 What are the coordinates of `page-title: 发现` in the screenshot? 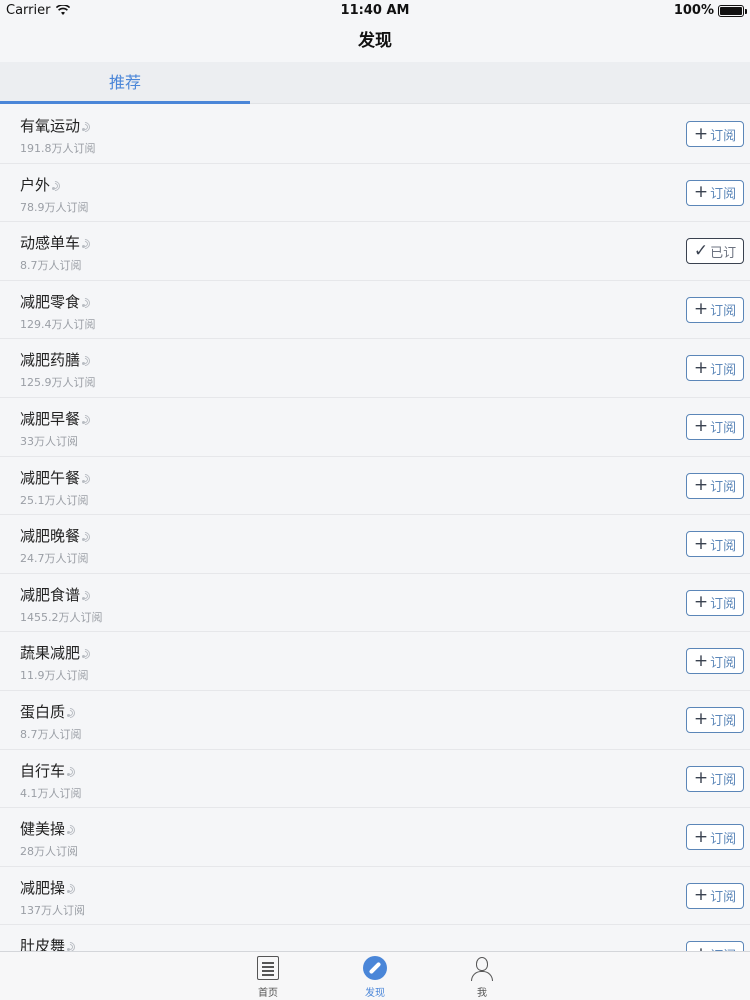 It's located at (375, 41).